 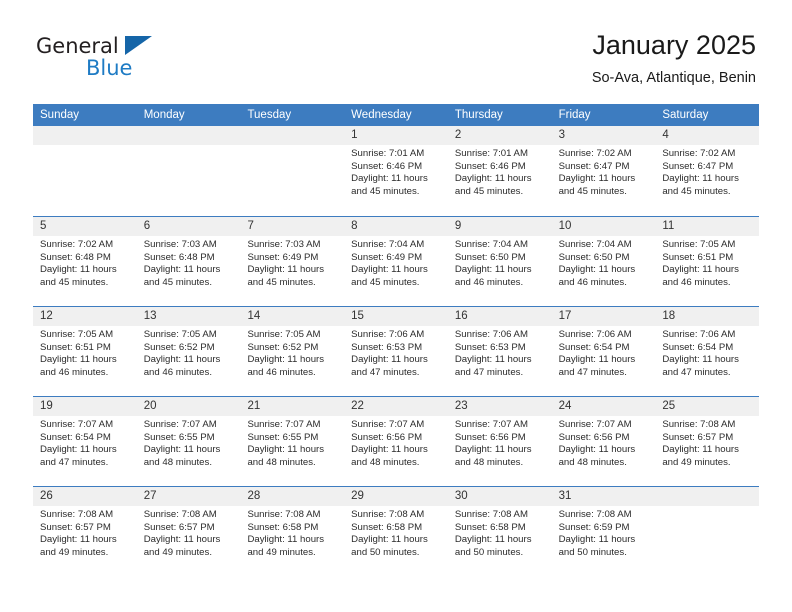 What do you see at coordinates (565, 226) in the screenshot?
I see `day-number: 10` at bounding box center [565, 226].